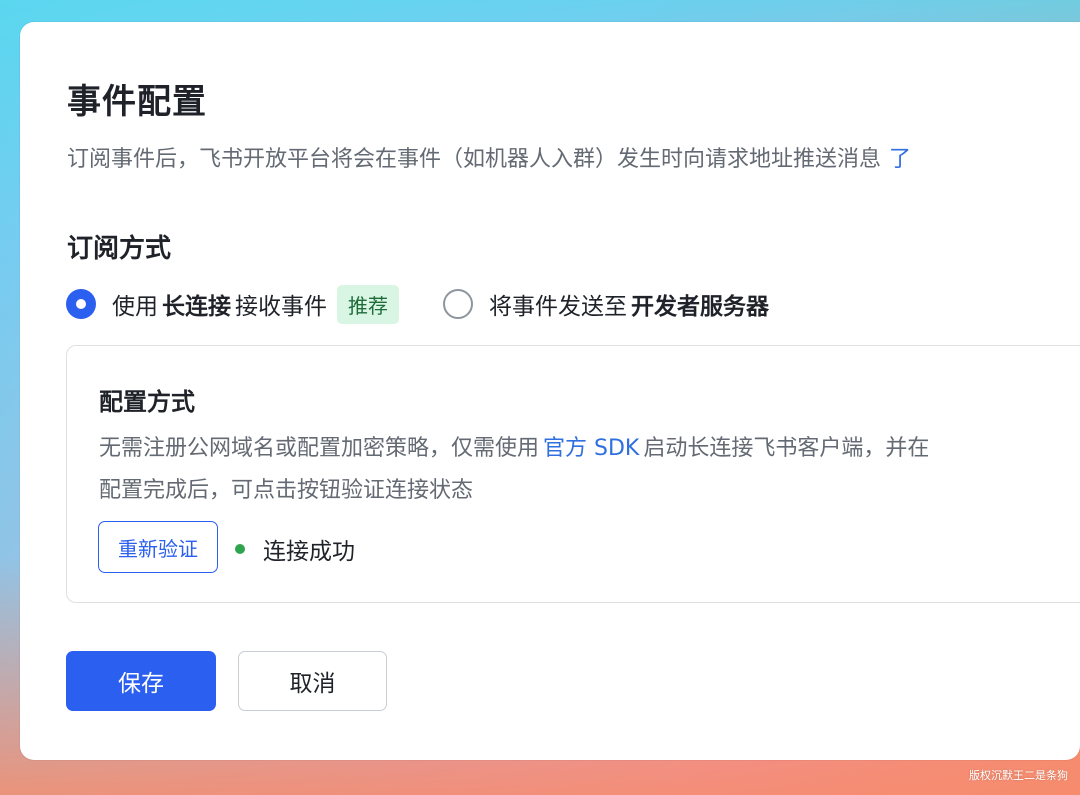  I want to click on config-method-hint: 配置完成后，可点击按钮验证连接状态, so click(286, 490).